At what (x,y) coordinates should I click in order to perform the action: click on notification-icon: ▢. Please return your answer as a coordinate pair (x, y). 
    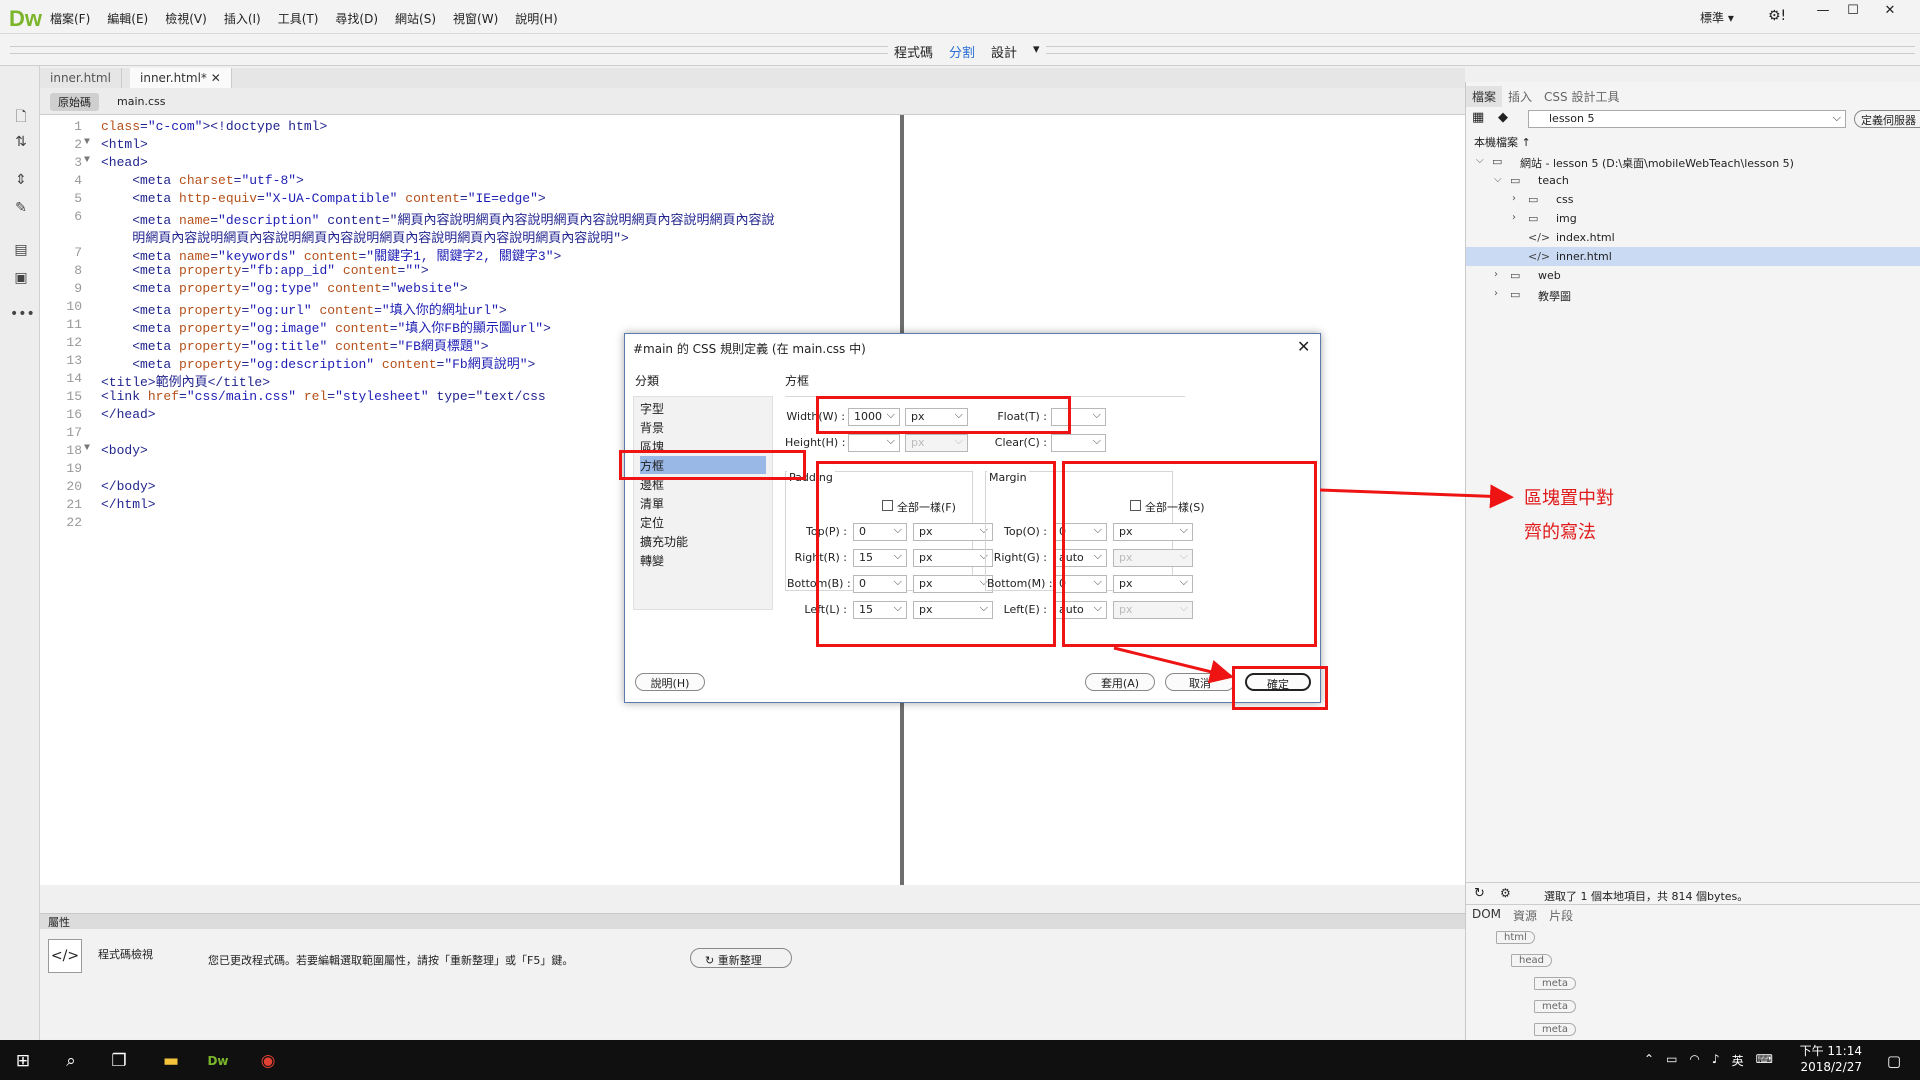
    Looking at the image, I should click on (1894, 1061).